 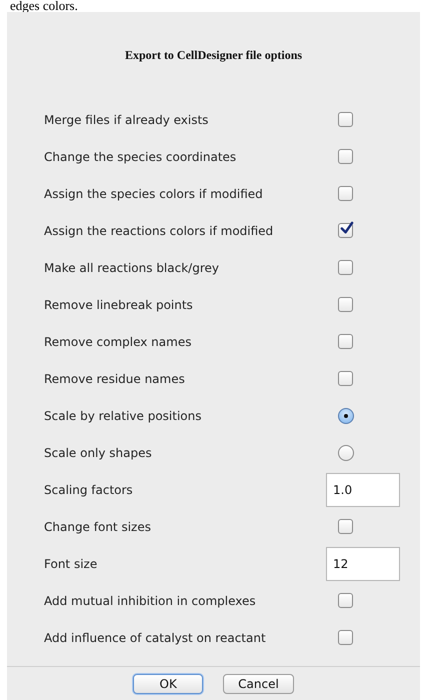 What do you see at coordinates (119, 305) in the screenshot?
I see `option-label: Remove linebreak points` at bounding box center [119, 305].